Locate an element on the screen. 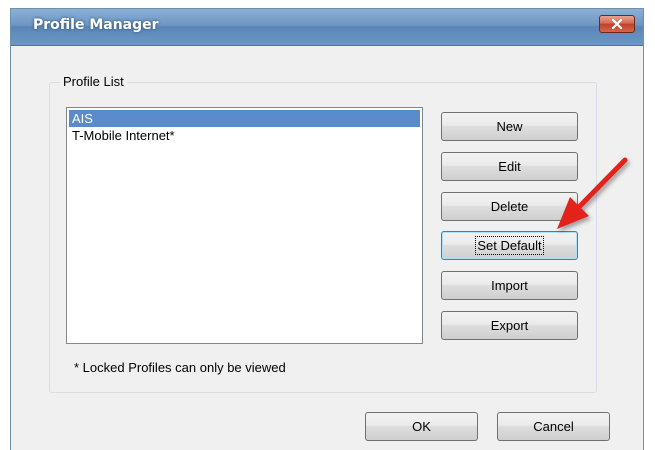  edit-button: Edit is located at coordinates (509, 166).